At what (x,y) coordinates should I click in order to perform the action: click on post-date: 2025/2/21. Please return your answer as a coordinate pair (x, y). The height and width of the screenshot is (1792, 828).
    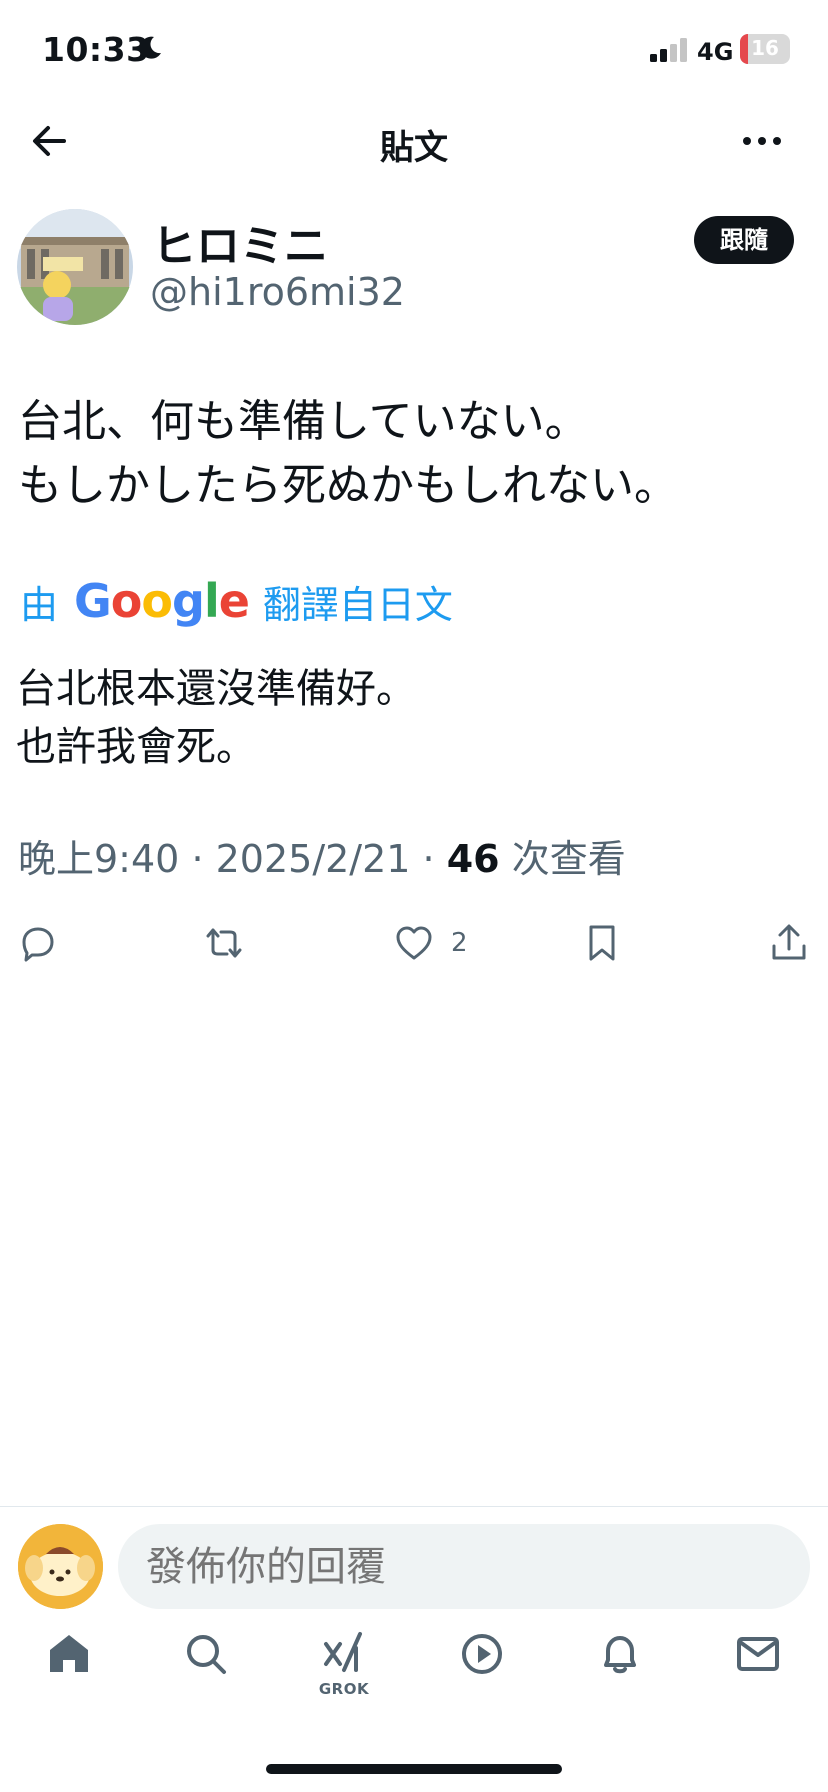
    Looking at the image, I should click on (313, 859).